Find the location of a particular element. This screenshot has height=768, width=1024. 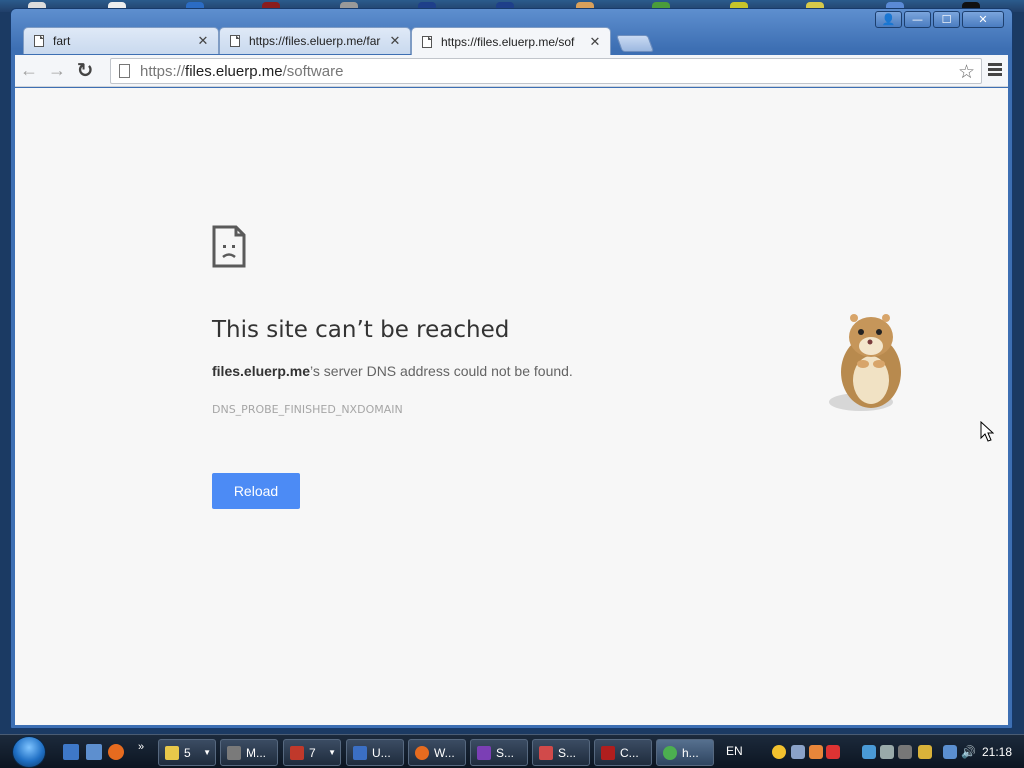

sad-document-icon is located at coordinates (229, 246).